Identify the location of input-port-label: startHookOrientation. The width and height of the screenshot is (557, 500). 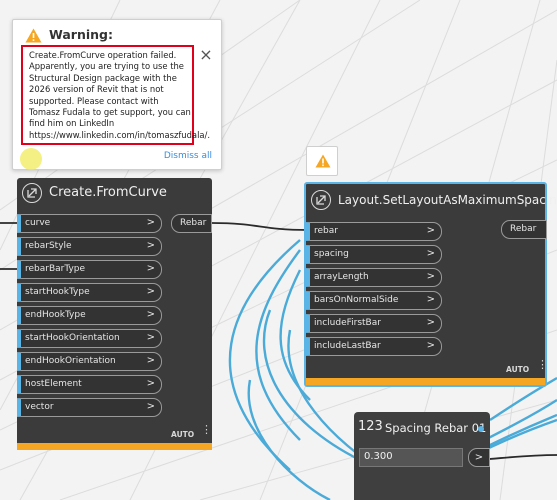
(72, 338).